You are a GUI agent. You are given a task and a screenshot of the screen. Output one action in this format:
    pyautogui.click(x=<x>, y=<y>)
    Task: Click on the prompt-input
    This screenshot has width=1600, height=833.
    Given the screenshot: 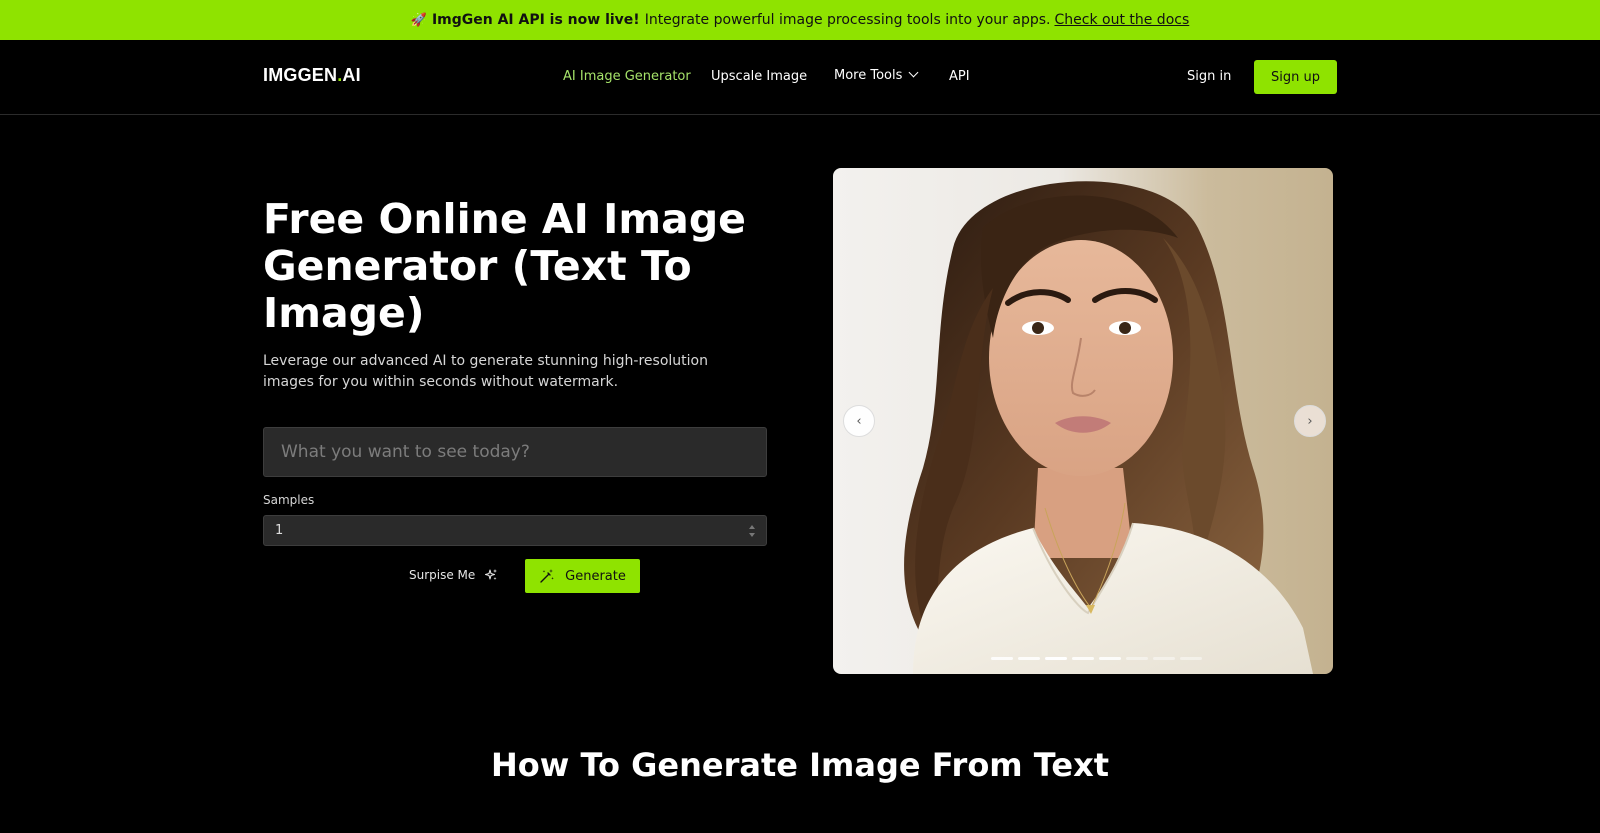 What is the action you would take?
    pyautogui.click(x=515, y=452)
    